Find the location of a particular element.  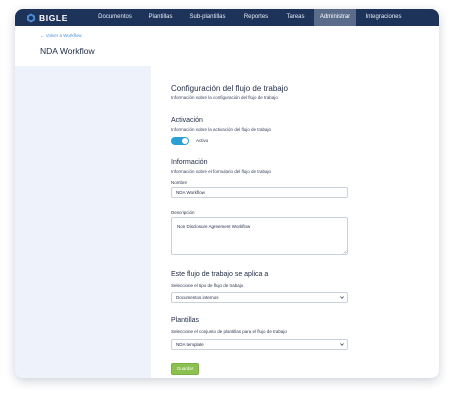

nav-item-sub-plantillas: Sub-plantillas is located at coordinates (207, 17).